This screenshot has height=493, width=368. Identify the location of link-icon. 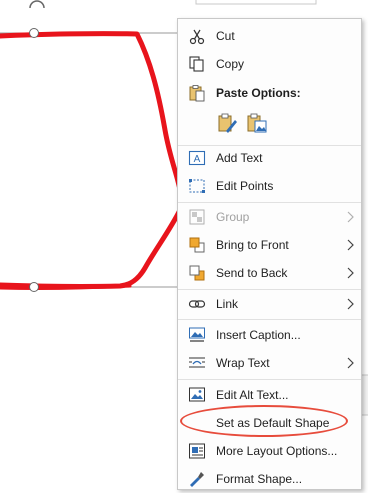
(197, 304).